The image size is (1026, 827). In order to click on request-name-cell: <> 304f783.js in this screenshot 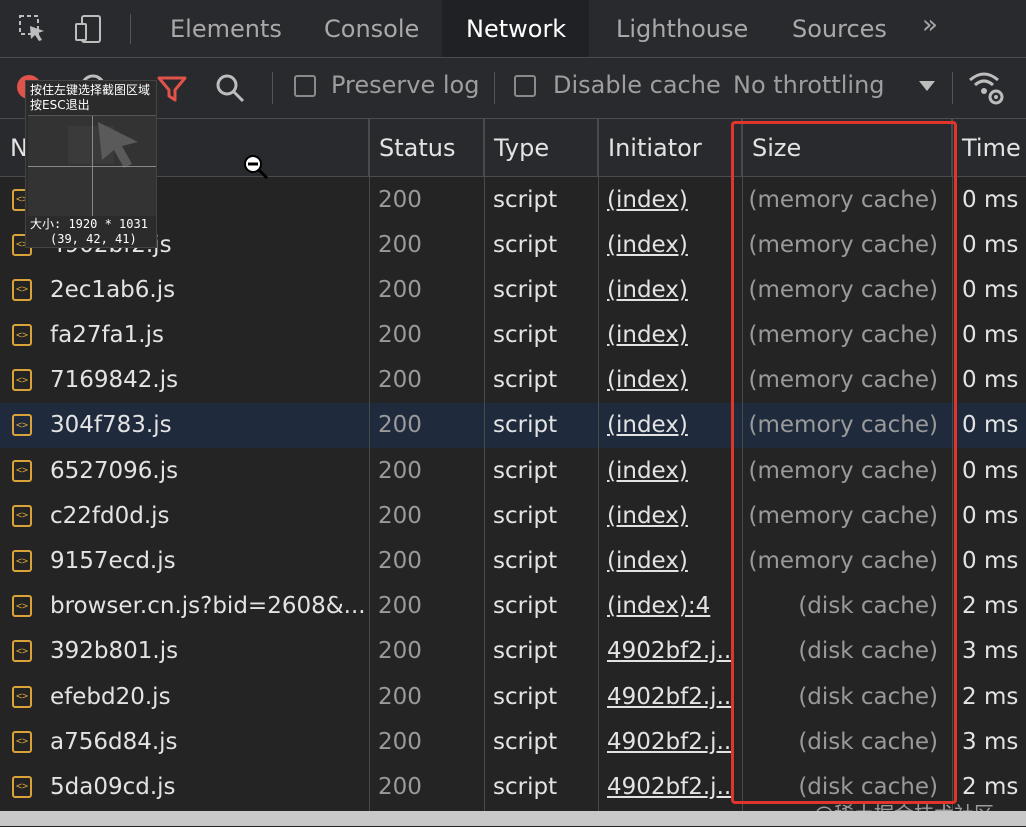, I will do `click(190, 425)`.